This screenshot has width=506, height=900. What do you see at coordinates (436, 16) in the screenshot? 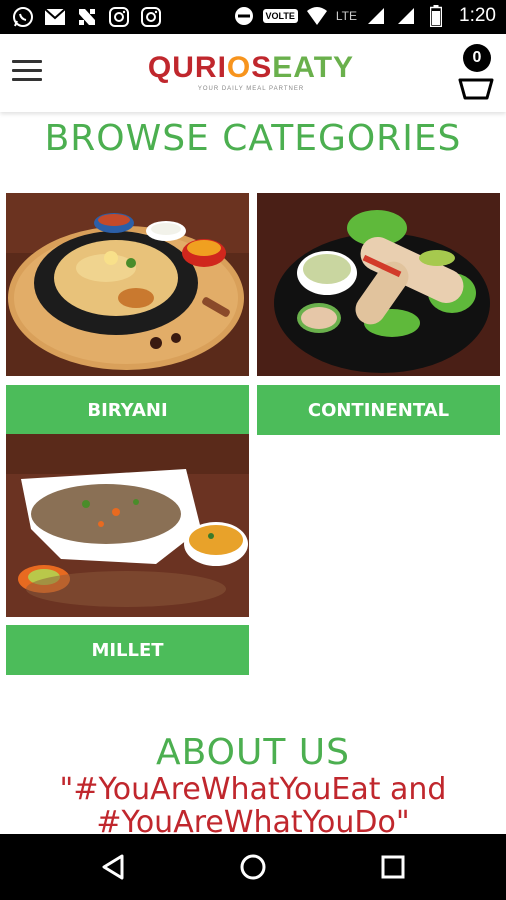
I see `battery-icon` at bounding box center [436, 16].